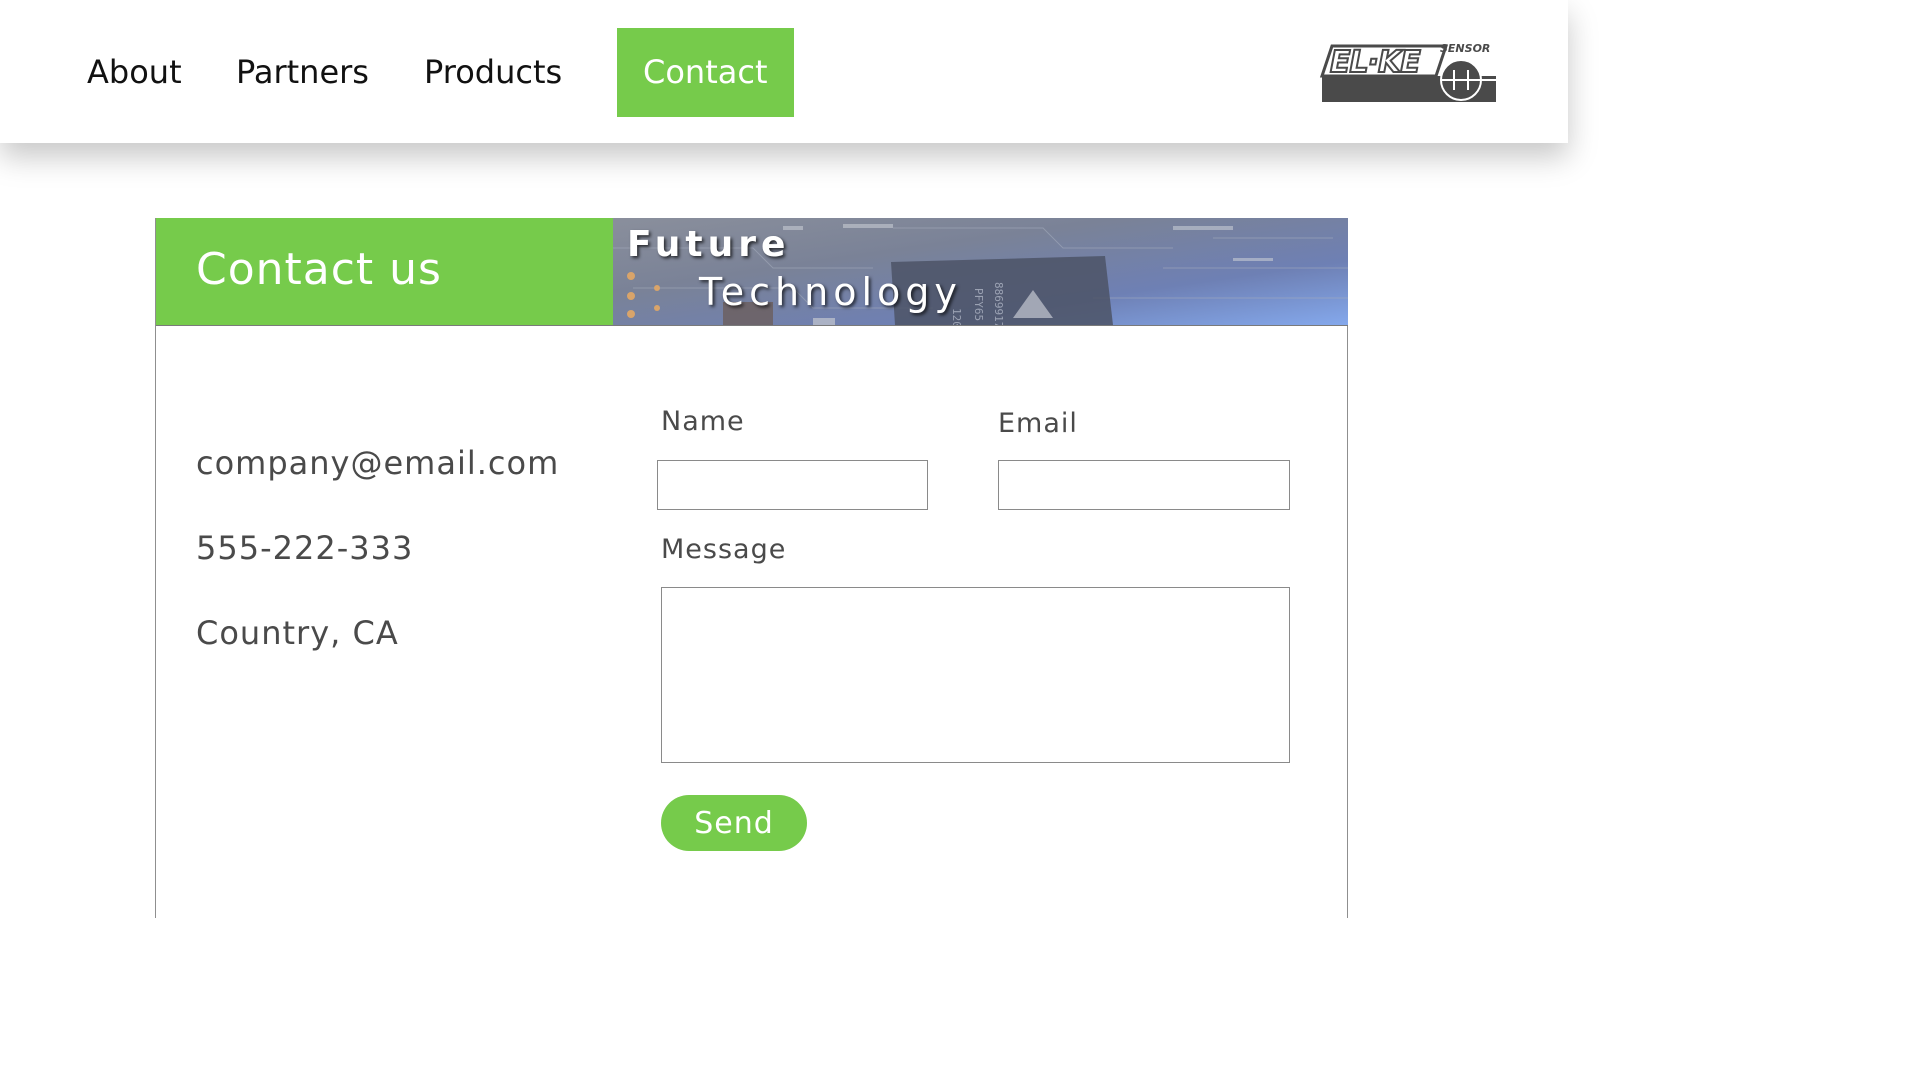 This screenshot has width=1920, height=1080. What do you see at coordinates (1465, 48) in the screenshot?
I see `svg-text: SENSOR` at bounding box center [1465, 48].